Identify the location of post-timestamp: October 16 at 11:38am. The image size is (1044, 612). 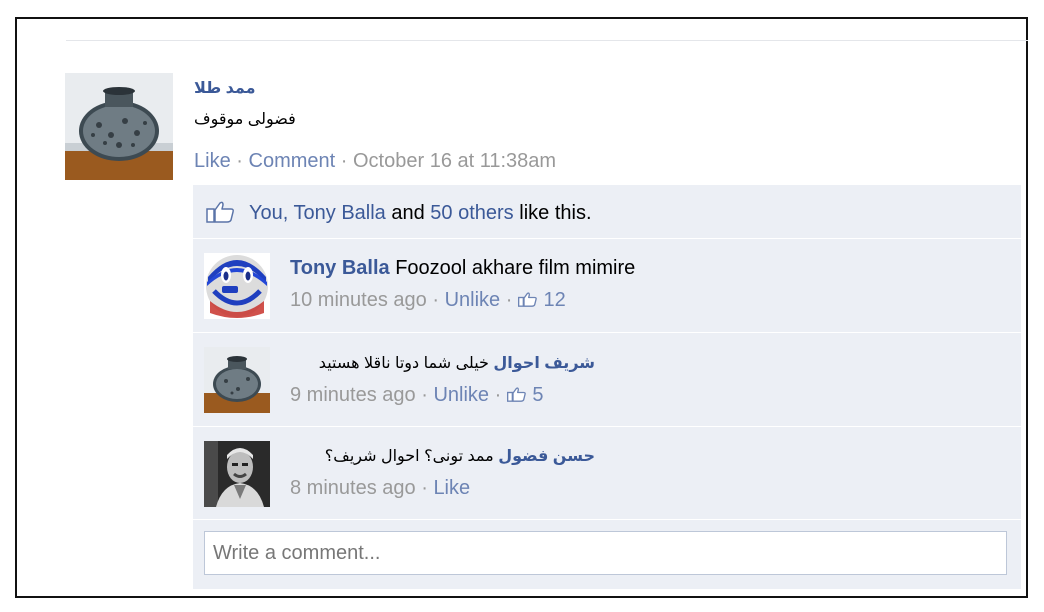
(454, 161).